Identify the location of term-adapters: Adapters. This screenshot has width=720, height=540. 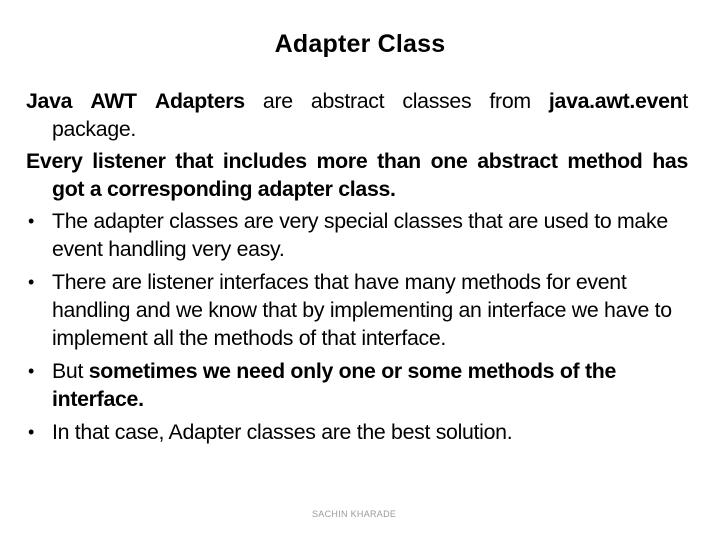
(199, 101).